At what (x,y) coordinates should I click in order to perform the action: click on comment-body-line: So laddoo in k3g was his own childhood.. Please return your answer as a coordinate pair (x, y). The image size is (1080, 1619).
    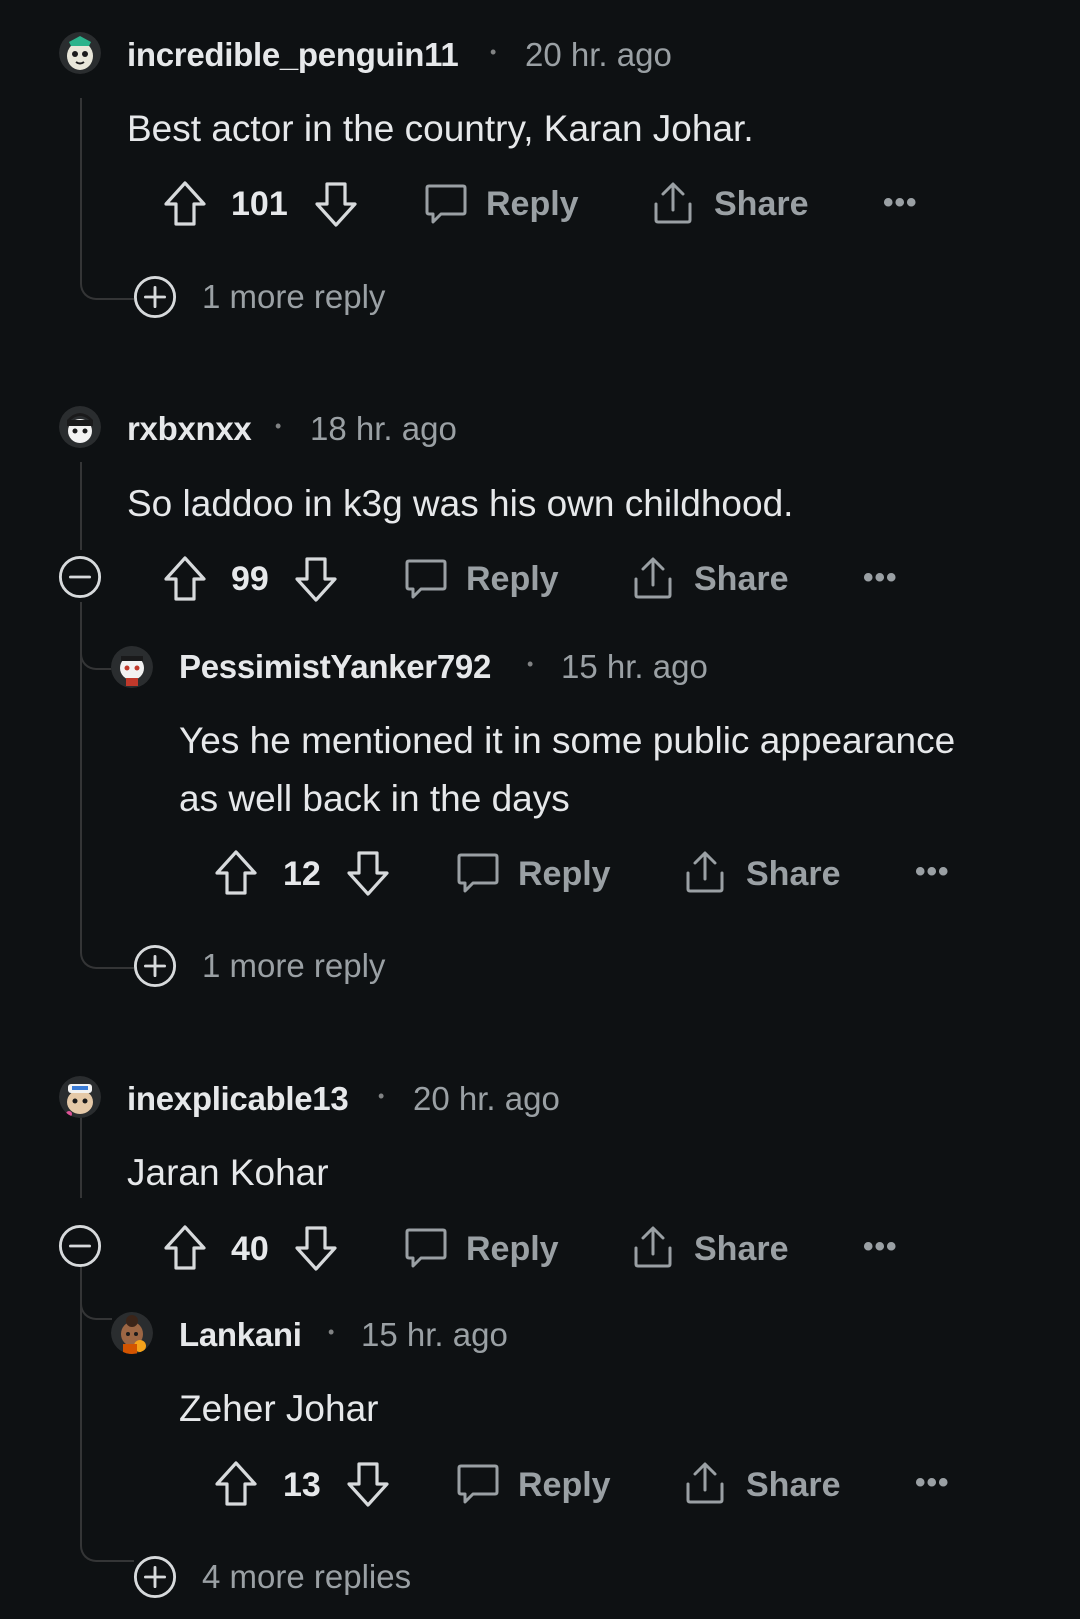
    Looking at the image, I should click on (460, 503).